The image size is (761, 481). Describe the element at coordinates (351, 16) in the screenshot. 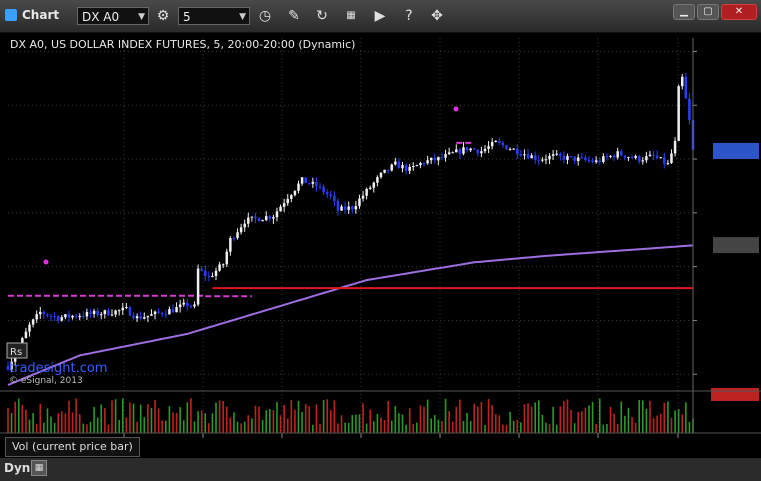

I see `rss-icon: ▦` at that location.